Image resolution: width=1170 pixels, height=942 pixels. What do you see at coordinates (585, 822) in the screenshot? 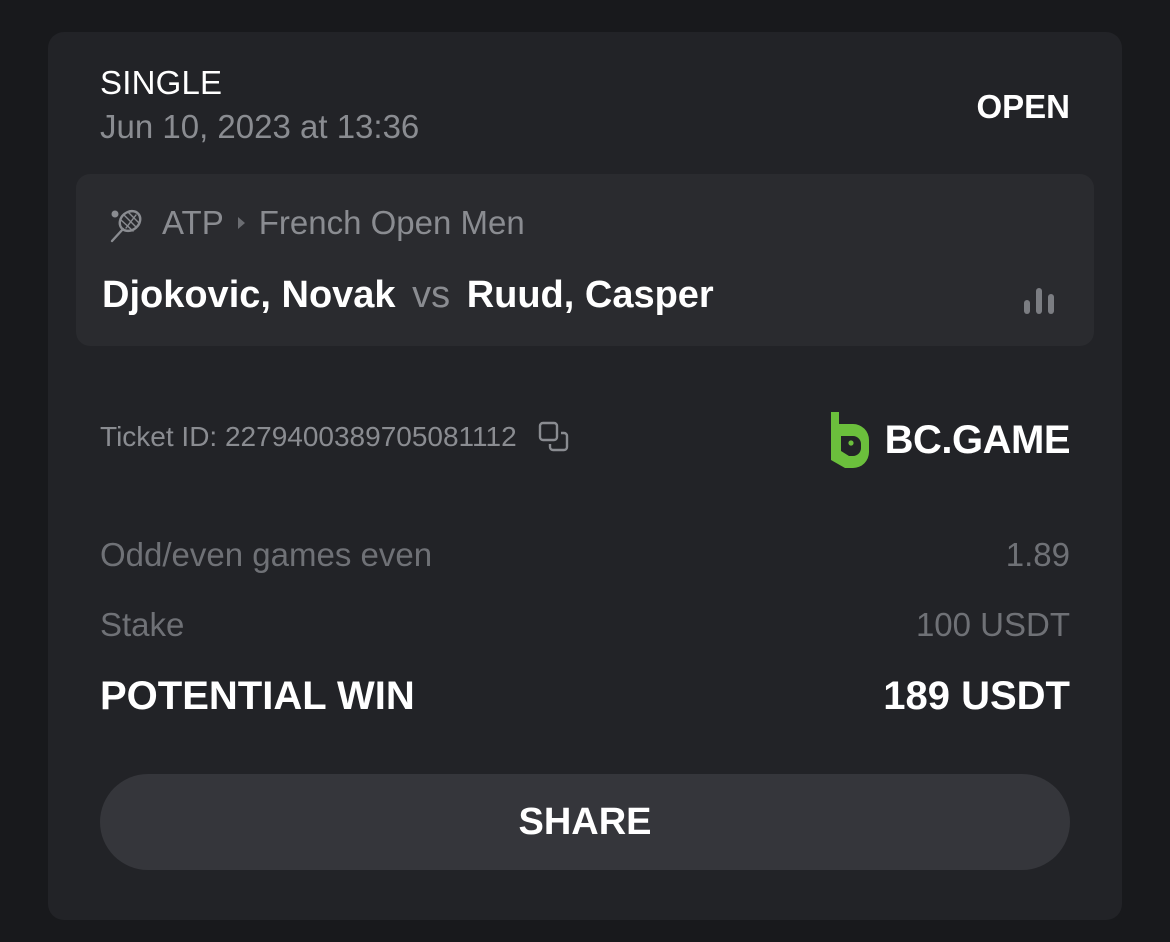
I see `share-button: SHARE` at bounding box center [585, 822].